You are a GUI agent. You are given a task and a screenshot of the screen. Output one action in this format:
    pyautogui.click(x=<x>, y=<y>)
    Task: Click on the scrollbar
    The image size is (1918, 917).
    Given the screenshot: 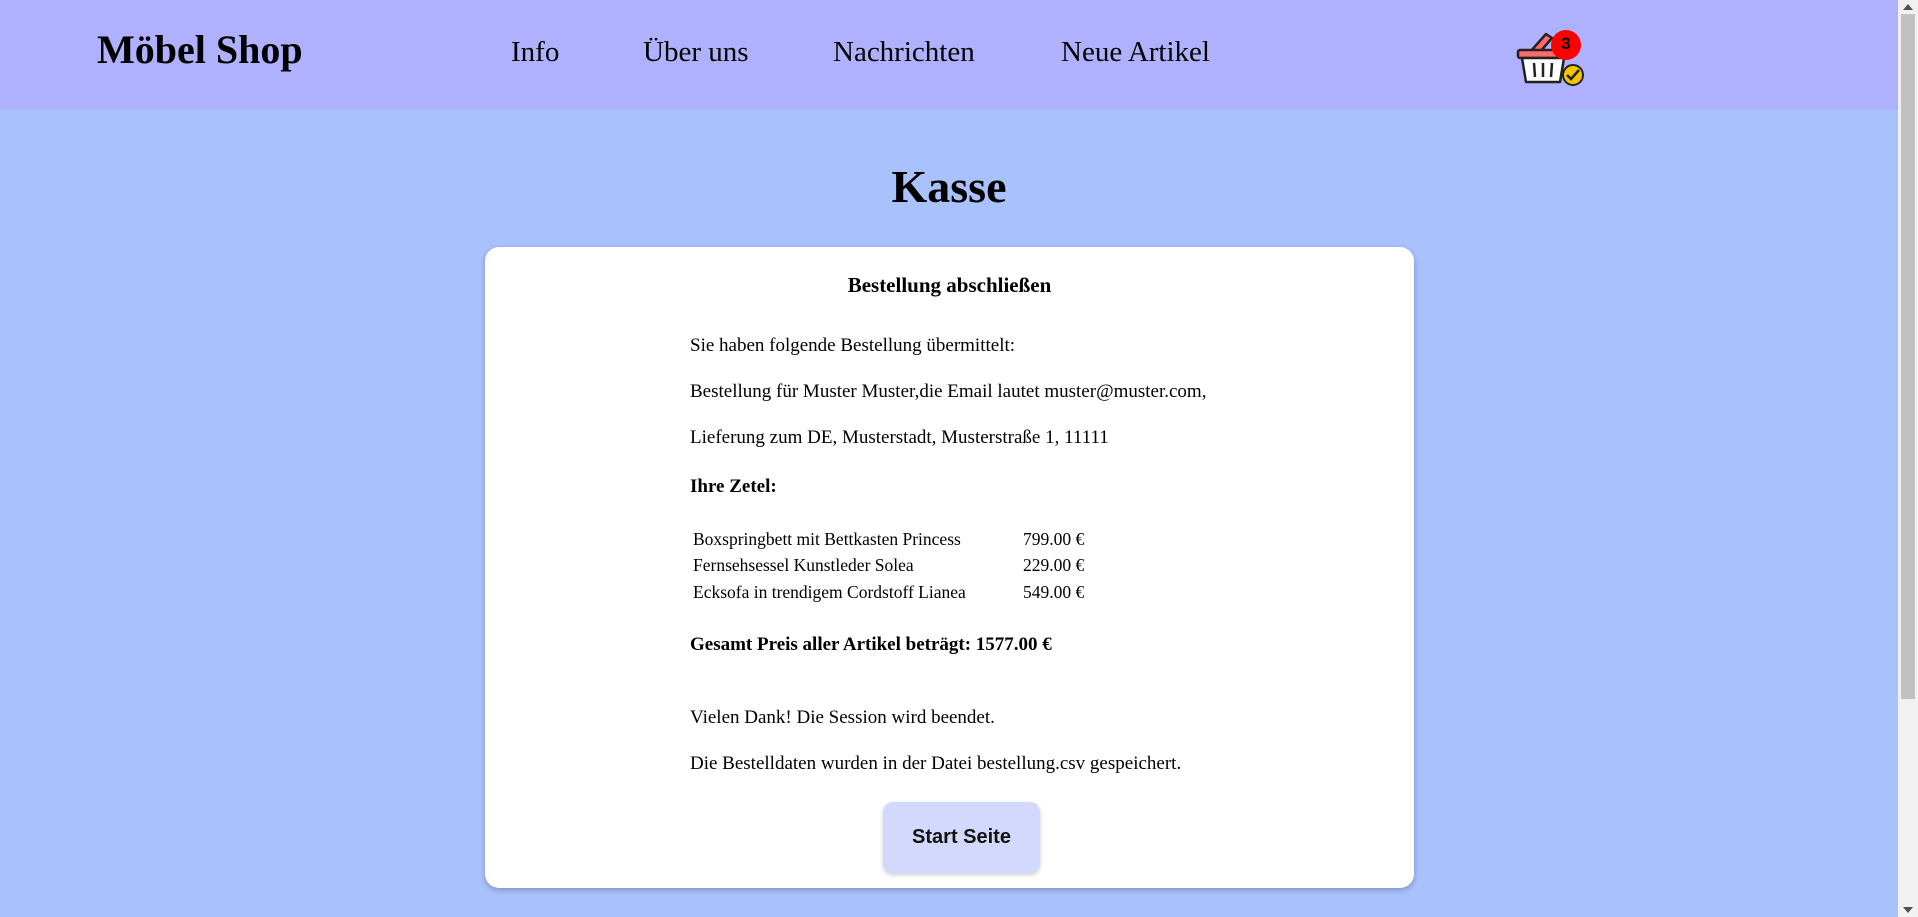 What is the action you would take?
    pyautogui.click(x=1908, y=458)
    